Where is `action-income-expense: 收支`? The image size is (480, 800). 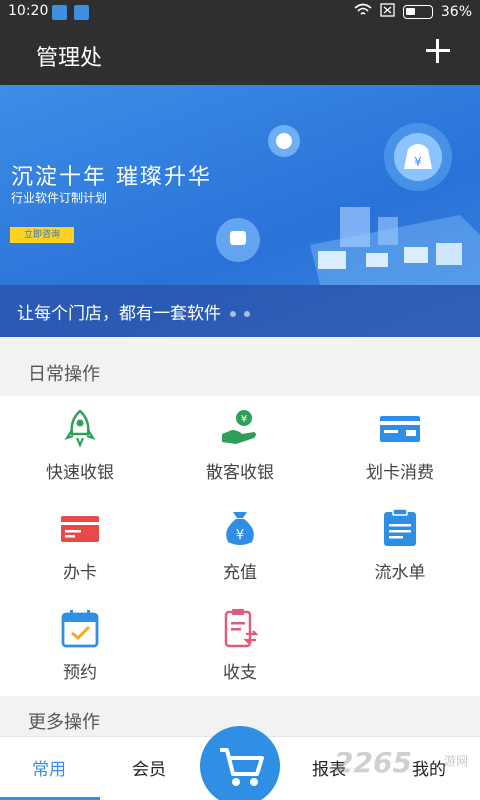
action-income-expense: 收支 is located at coordinates (240, 646).